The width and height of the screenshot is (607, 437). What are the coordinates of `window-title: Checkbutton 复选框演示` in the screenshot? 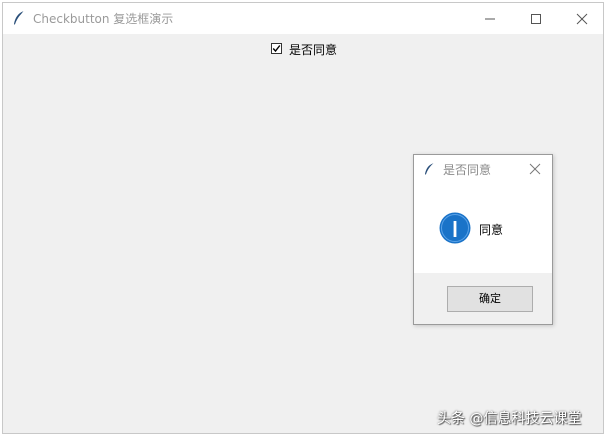 It's located at (103, 19).